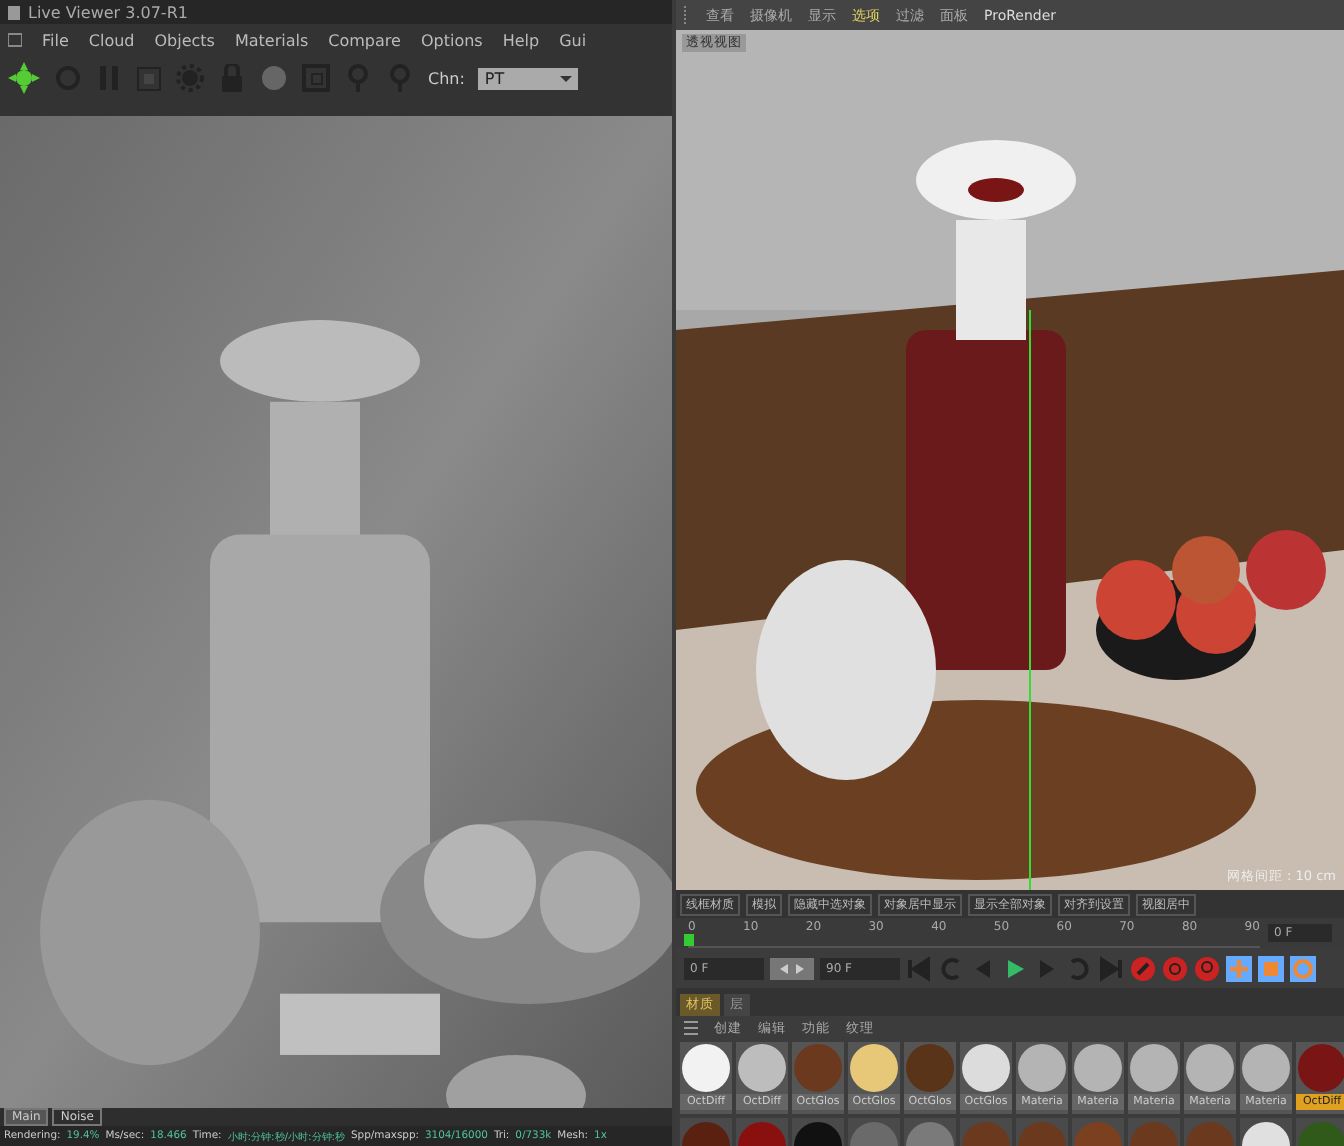  What do you see at coordinates (1303, 968) in the screenshot?
I see `rotate-icon` at bounding box center [1303, 968].